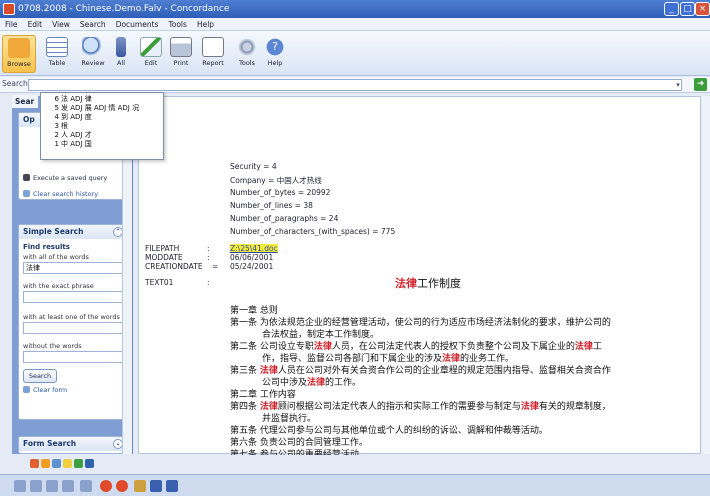  Describe the element at coordinates (355, 24) in the screenshot. I see `menu-bar: File Edit View Search Documents Tools Help` at that location.